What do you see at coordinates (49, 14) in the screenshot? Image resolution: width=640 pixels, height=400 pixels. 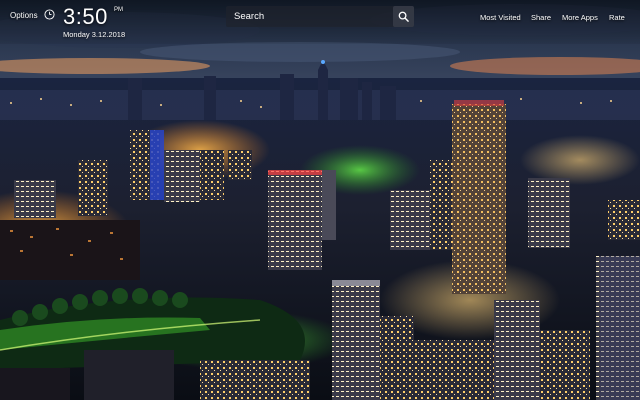 I see `clock-icon` at bounding box center [49, 14].